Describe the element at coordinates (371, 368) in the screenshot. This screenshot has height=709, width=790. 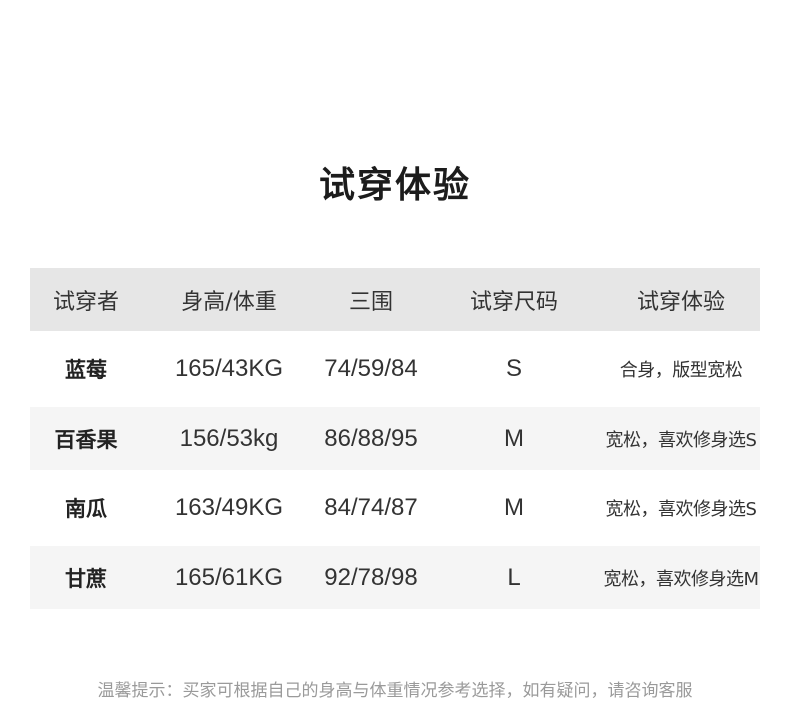
I see `cell-measurements: 74/59/84` at that location.